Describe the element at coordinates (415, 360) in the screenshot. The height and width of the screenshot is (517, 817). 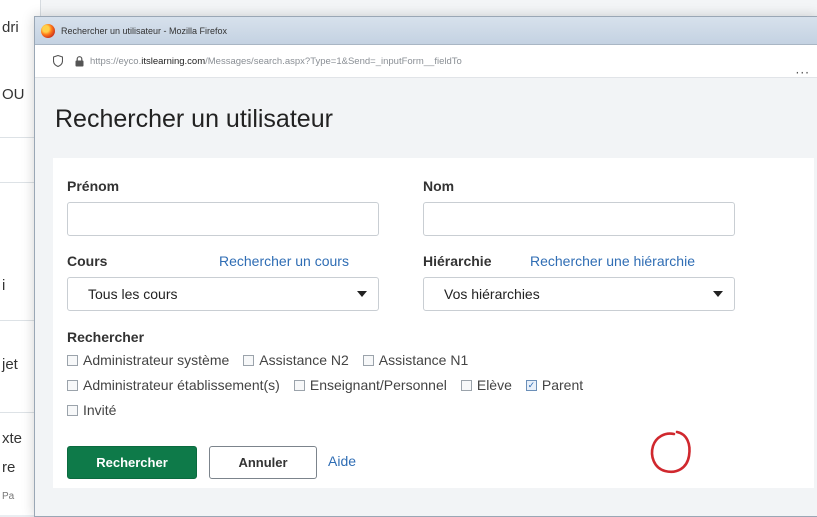
I see `role-checkbox-assistance-n1: Assistance N1` at that location.